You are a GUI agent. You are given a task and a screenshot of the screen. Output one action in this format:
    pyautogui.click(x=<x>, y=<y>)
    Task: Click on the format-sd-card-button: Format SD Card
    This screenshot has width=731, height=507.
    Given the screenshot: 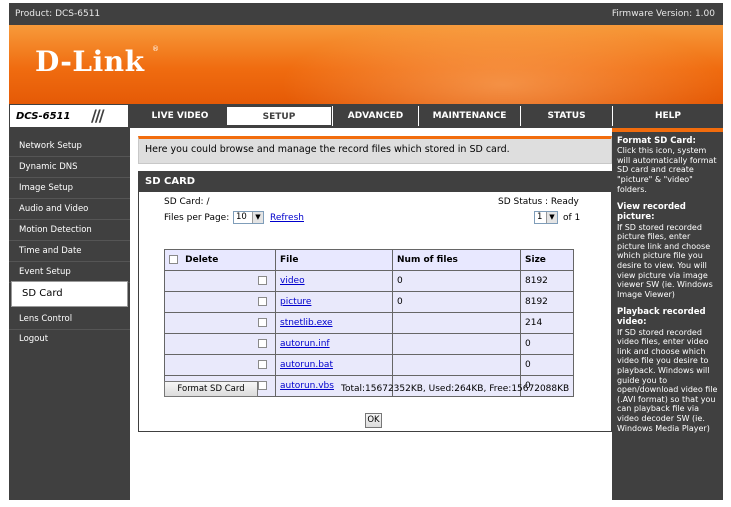 What is the action you would take?
    pyautogui.click(x=211, y=389)
    